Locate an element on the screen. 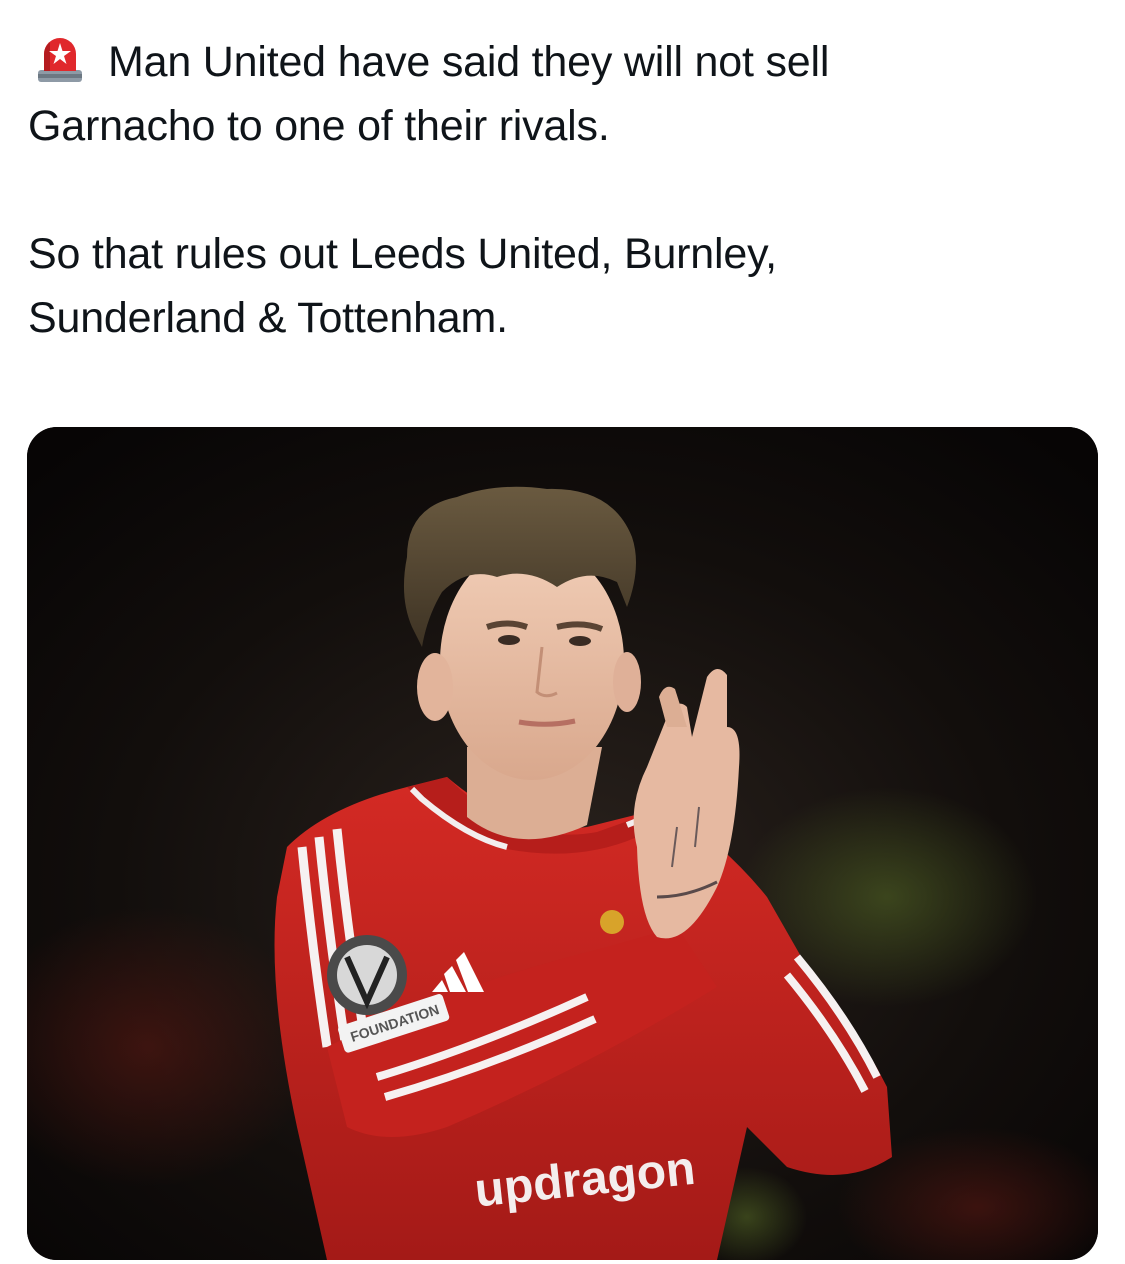  tweet-line-1: Man United have said they will not sell is located at coordinates (563, 62).